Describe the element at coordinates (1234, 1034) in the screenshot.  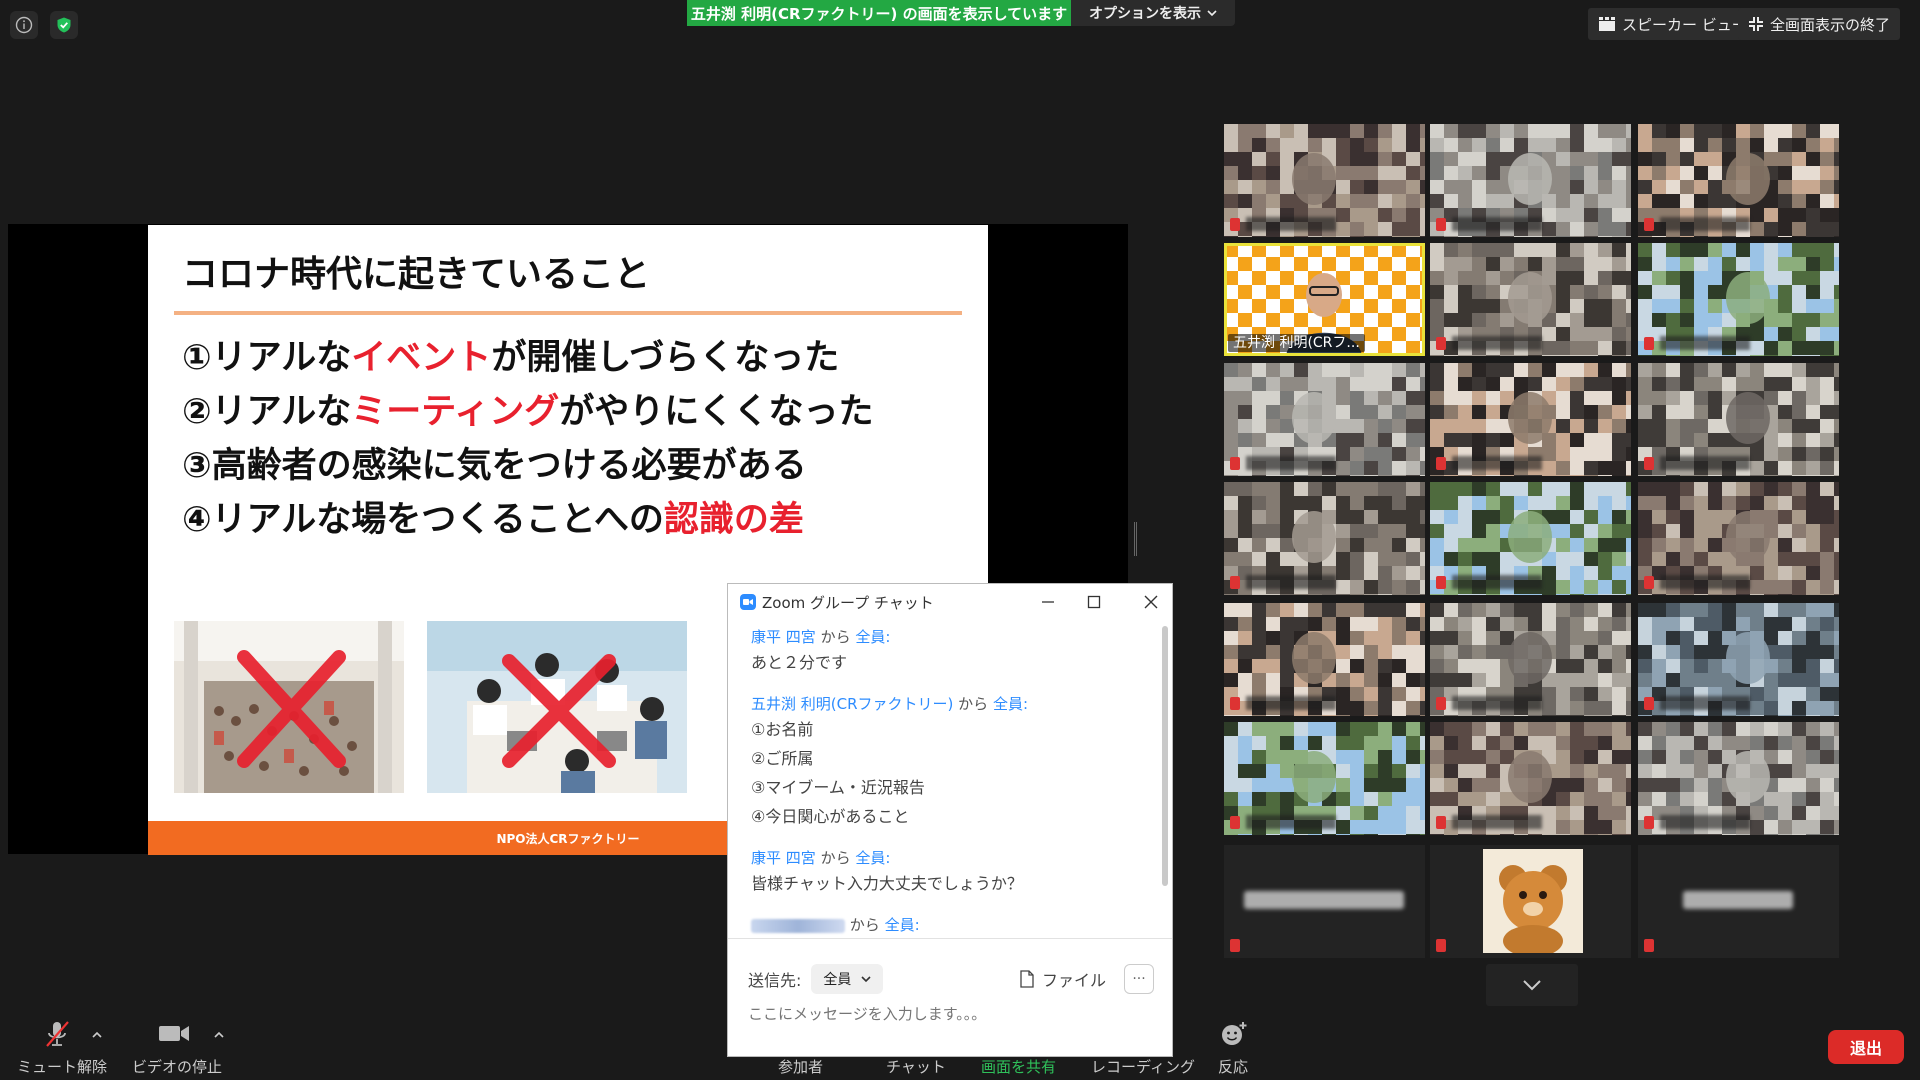
I see `reactions-button` at that location.